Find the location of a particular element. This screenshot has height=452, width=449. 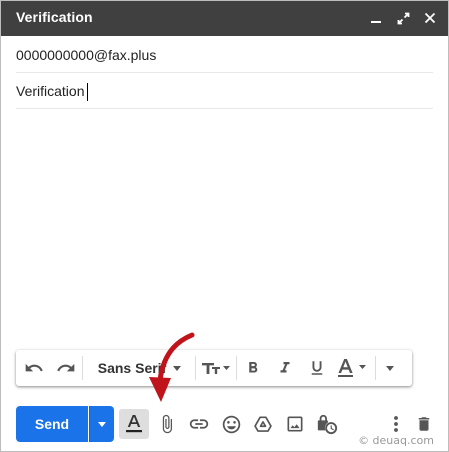

close-icon is located at coordinates (430, 18).